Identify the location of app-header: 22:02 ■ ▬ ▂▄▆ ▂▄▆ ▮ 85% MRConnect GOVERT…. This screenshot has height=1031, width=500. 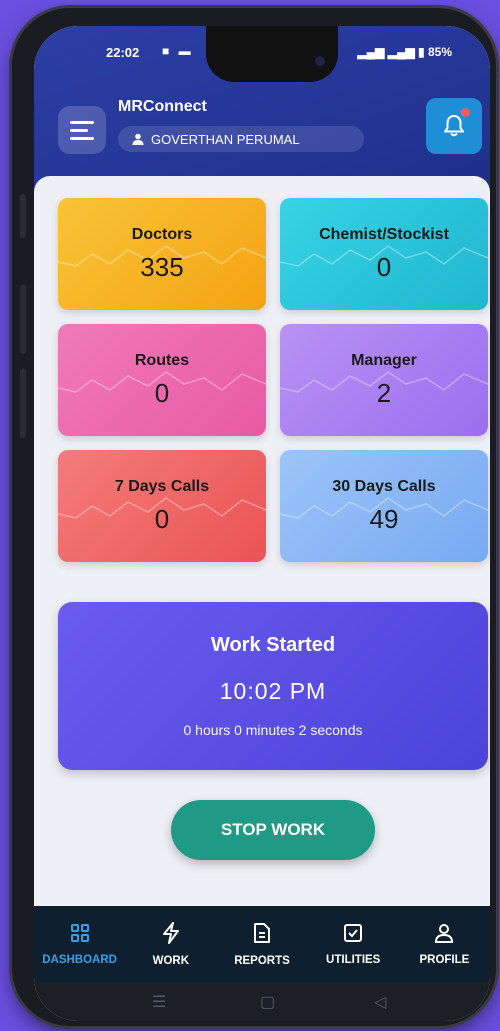
(262, 110).